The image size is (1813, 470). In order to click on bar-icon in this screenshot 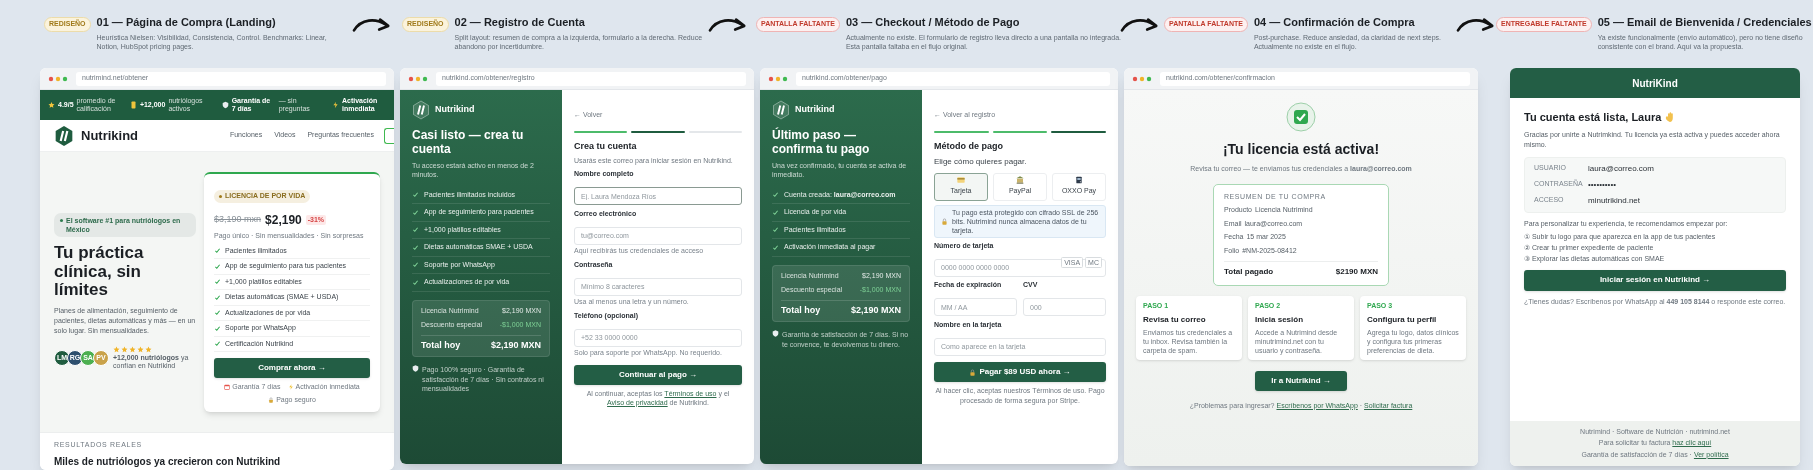, I will do `click(133, 105)`.